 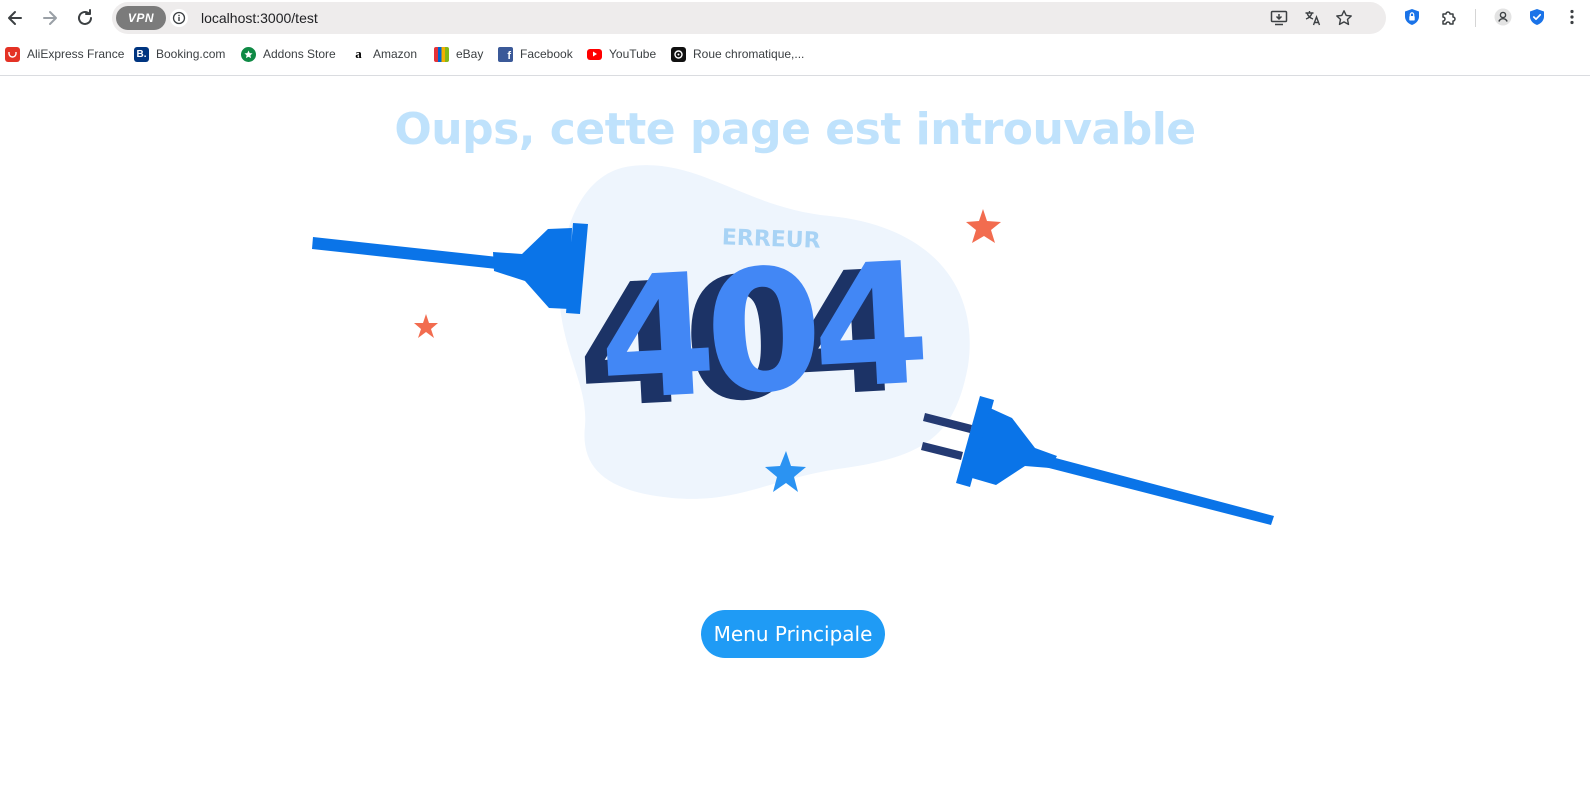 What do you see at coordinates (299, 54) in the screenshot?
I see `bookmark-label: Addons Store` at bounding box center [299, 54].